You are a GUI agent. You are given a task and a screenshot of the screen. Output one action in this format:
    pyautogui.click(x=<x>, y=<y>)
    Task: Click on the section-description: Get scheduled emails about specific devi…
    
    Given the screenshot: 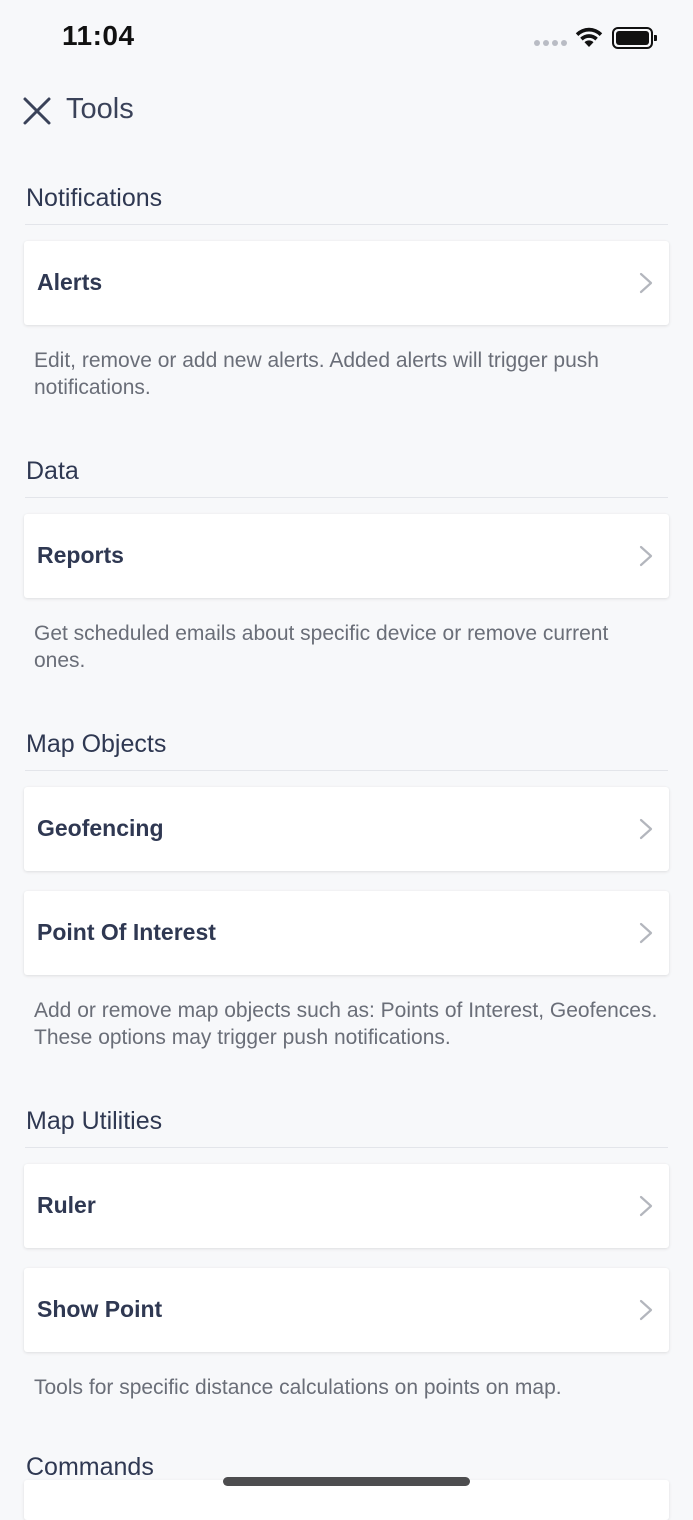 What is the action you would take?
    pyautogui.click(x=321, y=647)
    